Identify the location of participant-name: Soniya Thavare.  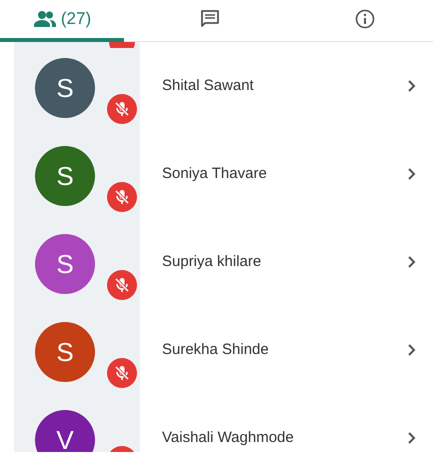
(215, 174).